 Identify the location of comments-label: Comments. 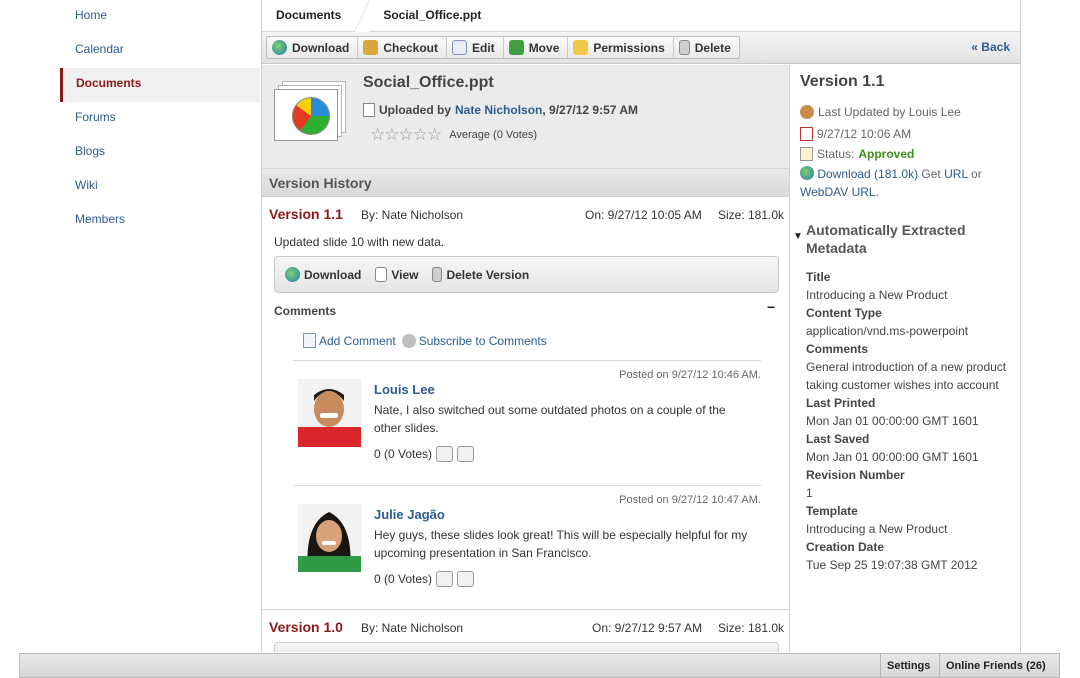
(305, 311).